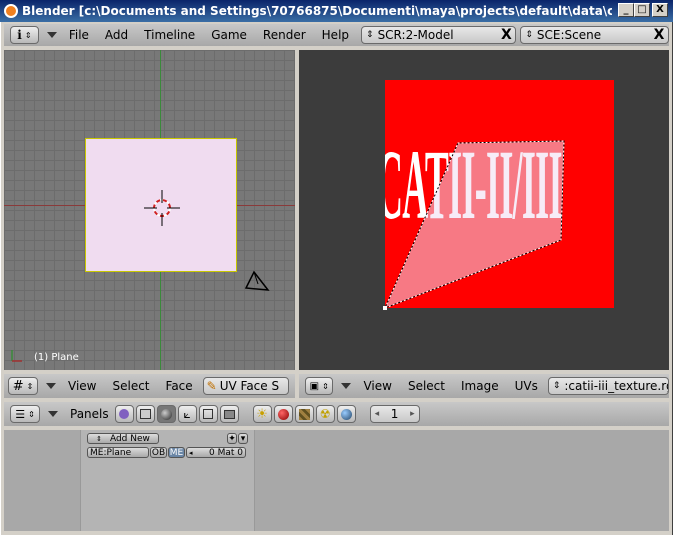 The image size is (673, 535). What do you see at coordinates (385, 308) in the screenshot?
I see `uv-vertex` at bounding box center [385, 308].